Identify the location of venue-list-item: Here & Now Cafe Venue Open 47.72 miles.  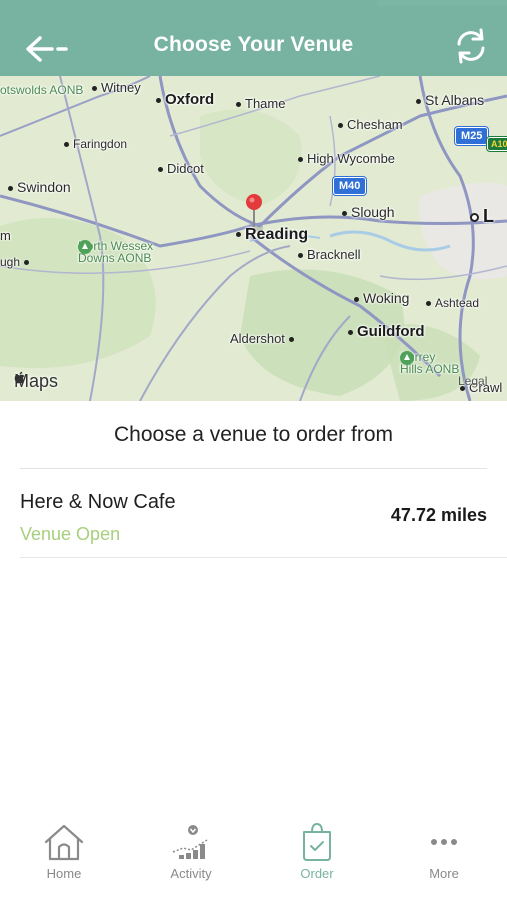
(253, 513).